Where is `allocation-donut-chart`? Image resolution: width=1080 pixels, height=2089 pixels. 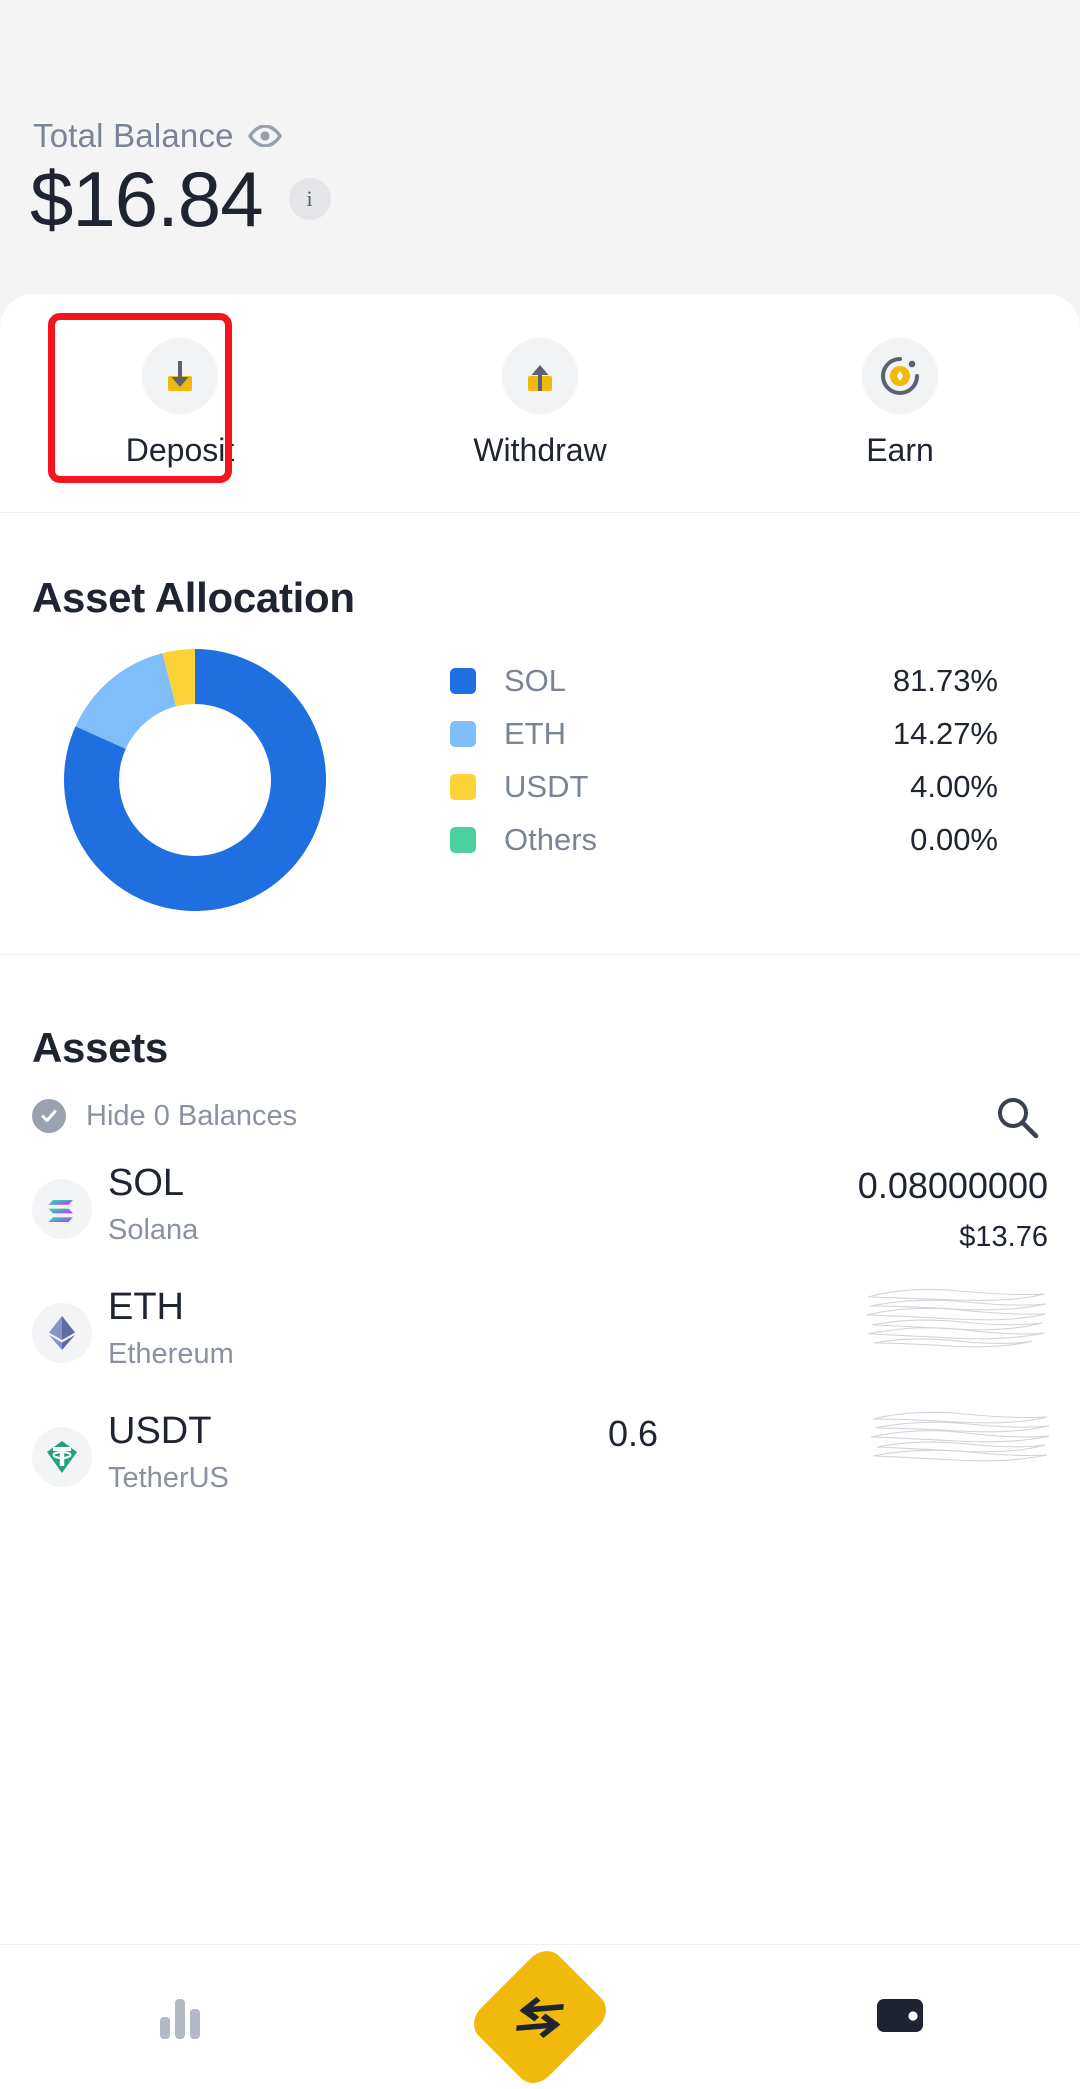
allocation-donut-chart is located at coordinates (195, 780).